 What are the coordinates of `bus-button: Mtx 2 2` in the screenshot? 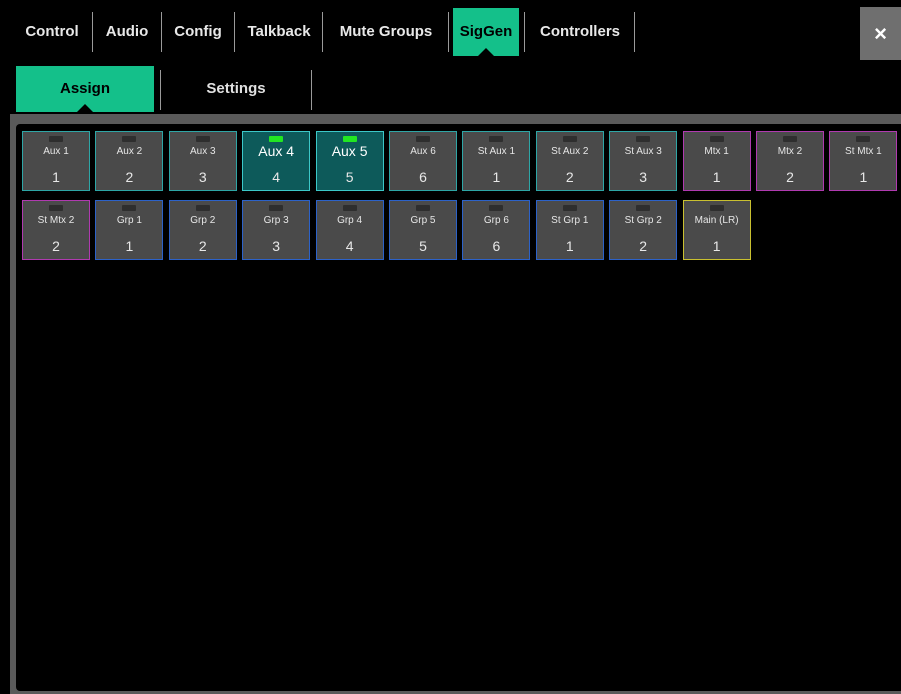 It's located at (790, 161).